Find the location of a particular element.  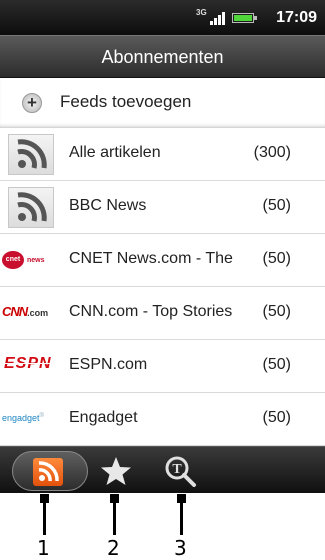

starred-tab is located at coordinates (116, 471).